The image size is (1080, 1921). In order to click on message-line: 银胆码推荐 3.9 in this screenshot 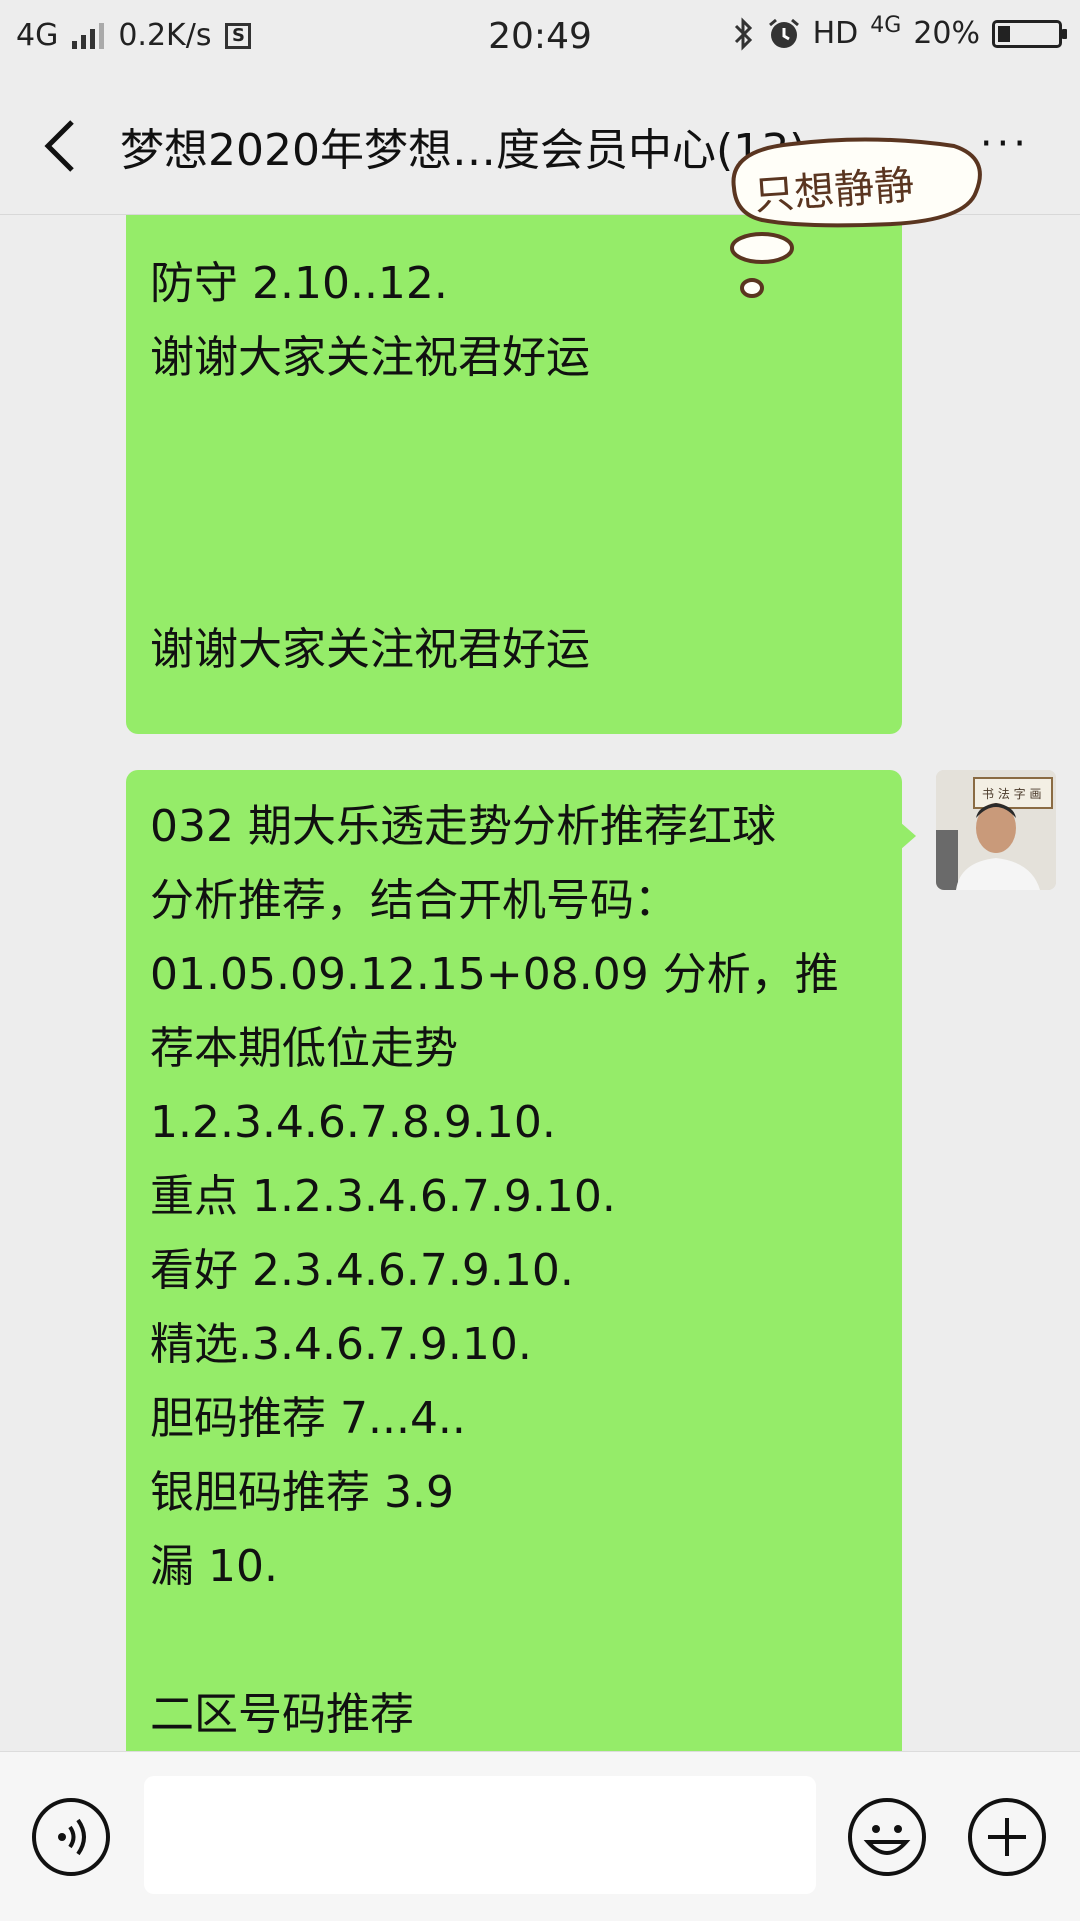, I will do `click(302, 1492)`.